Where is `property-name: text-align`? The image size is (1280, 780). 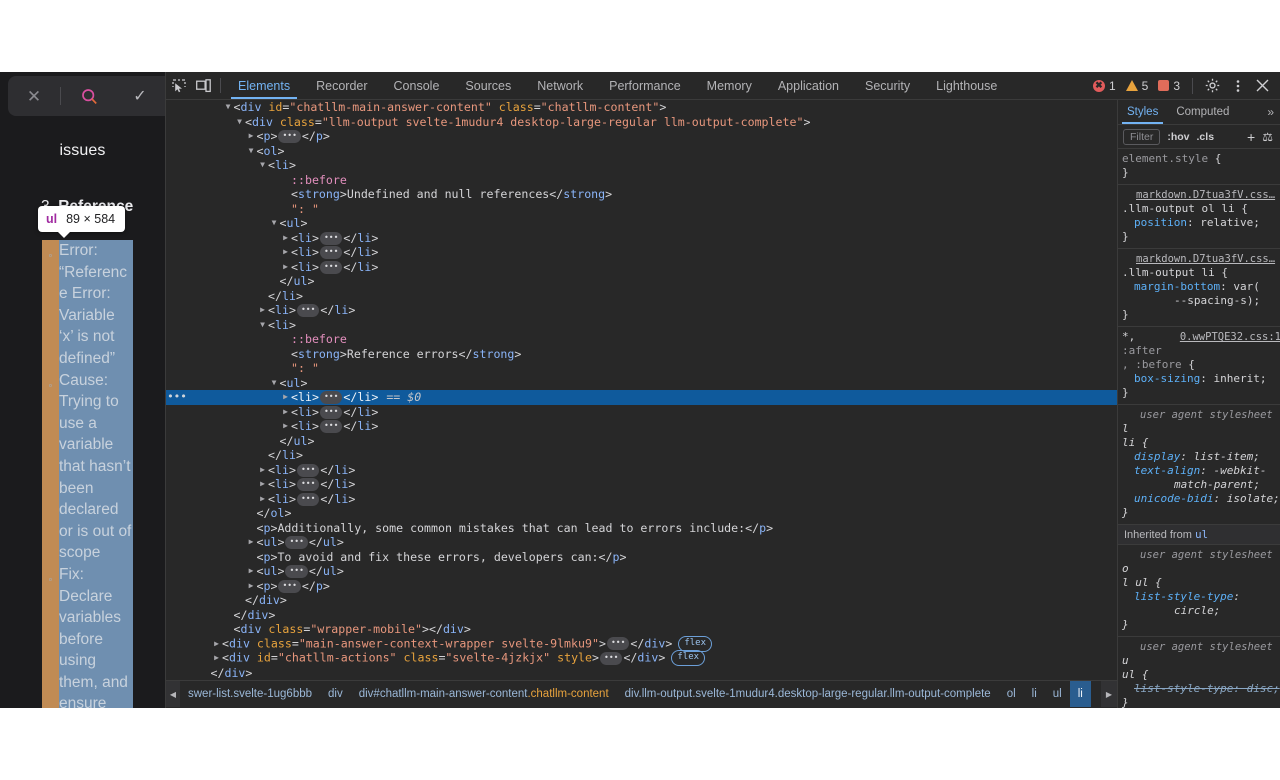 property-name: text-align is located at coordinates (1167, 470).